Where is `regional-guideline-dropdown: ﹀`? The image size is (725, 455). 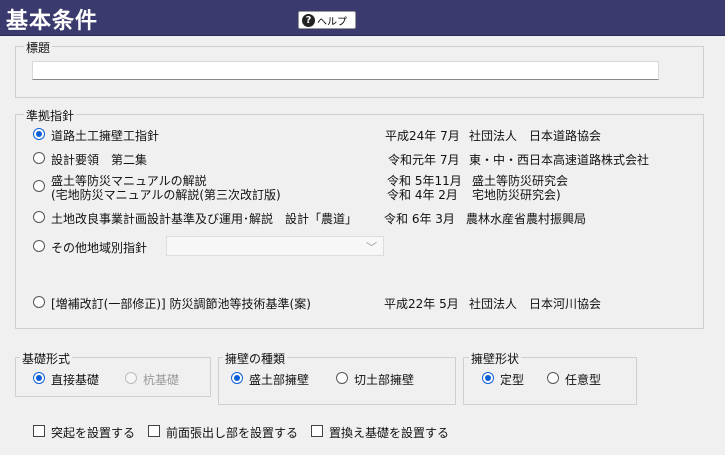
regional-guideline-dropdown: ﹀ is located at coordinates (275, 246).